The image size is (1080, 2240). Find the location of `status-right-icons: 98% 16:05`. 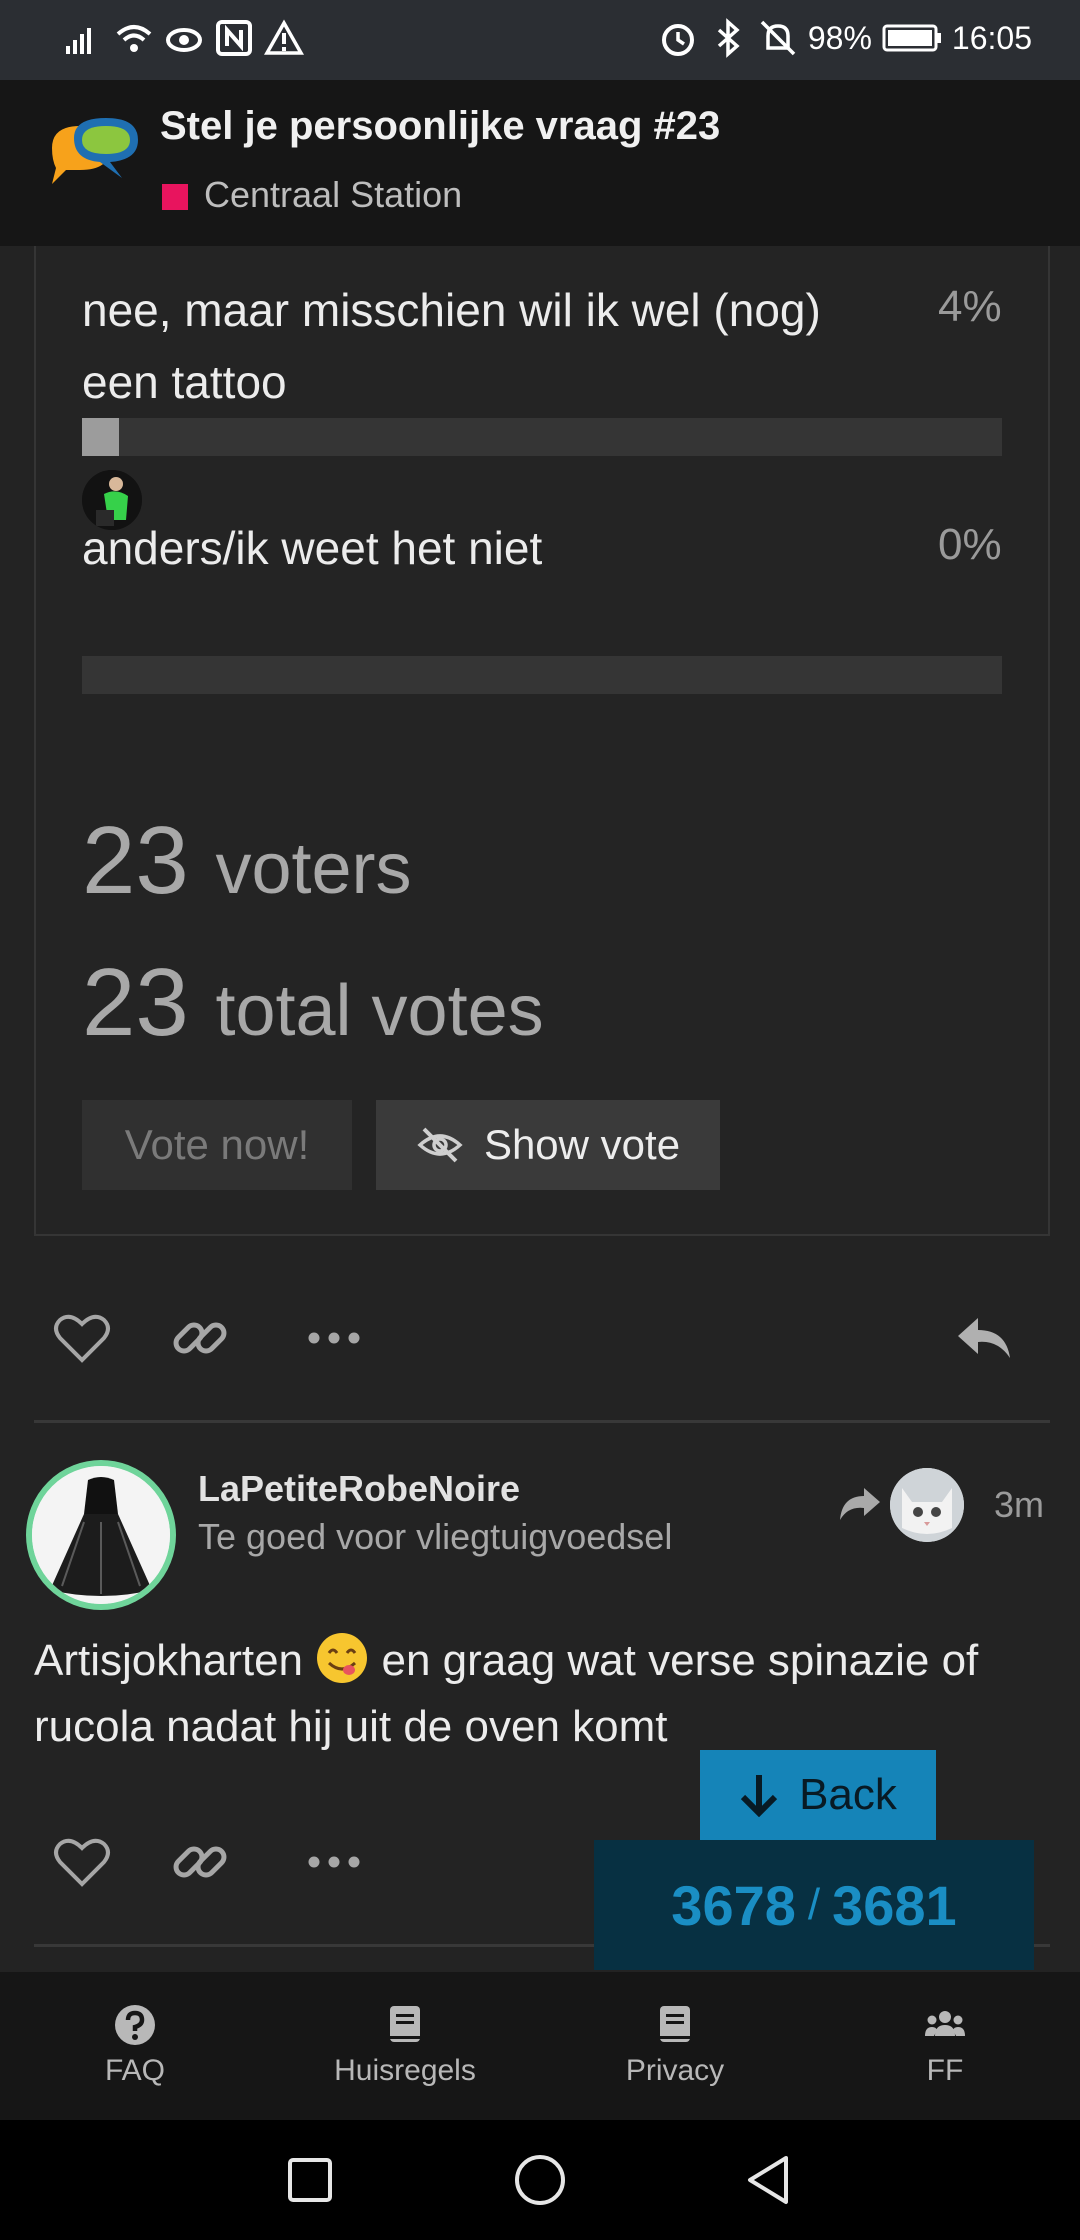

status-right-icons: 98% 16:05 is located at coordinates (845, 38).